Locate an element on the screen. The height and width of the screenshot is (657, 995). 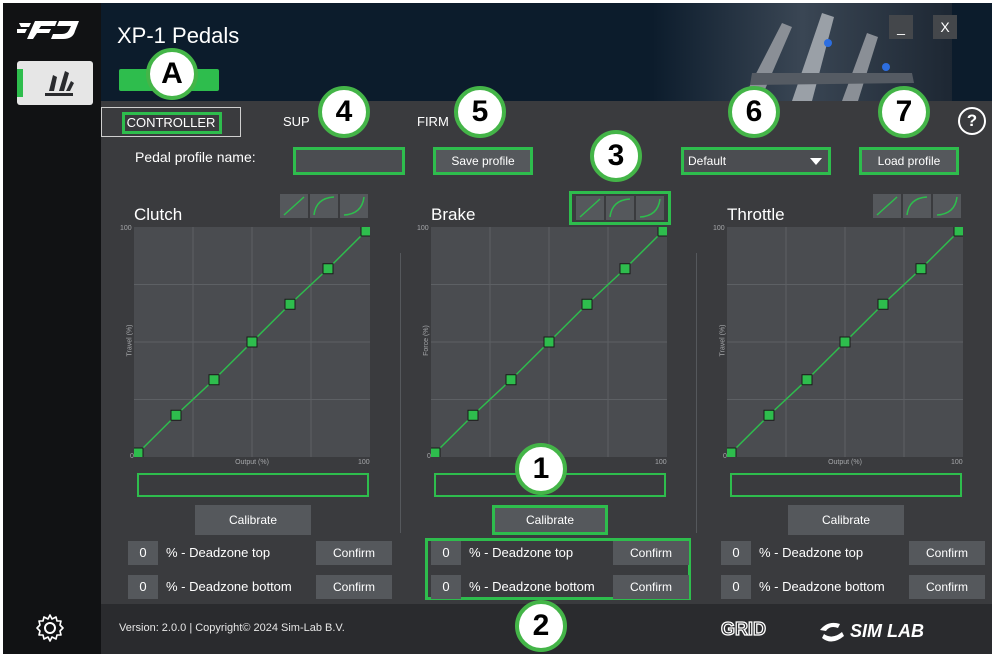
callout-badge: 2 is located at coordinates (541, 626).